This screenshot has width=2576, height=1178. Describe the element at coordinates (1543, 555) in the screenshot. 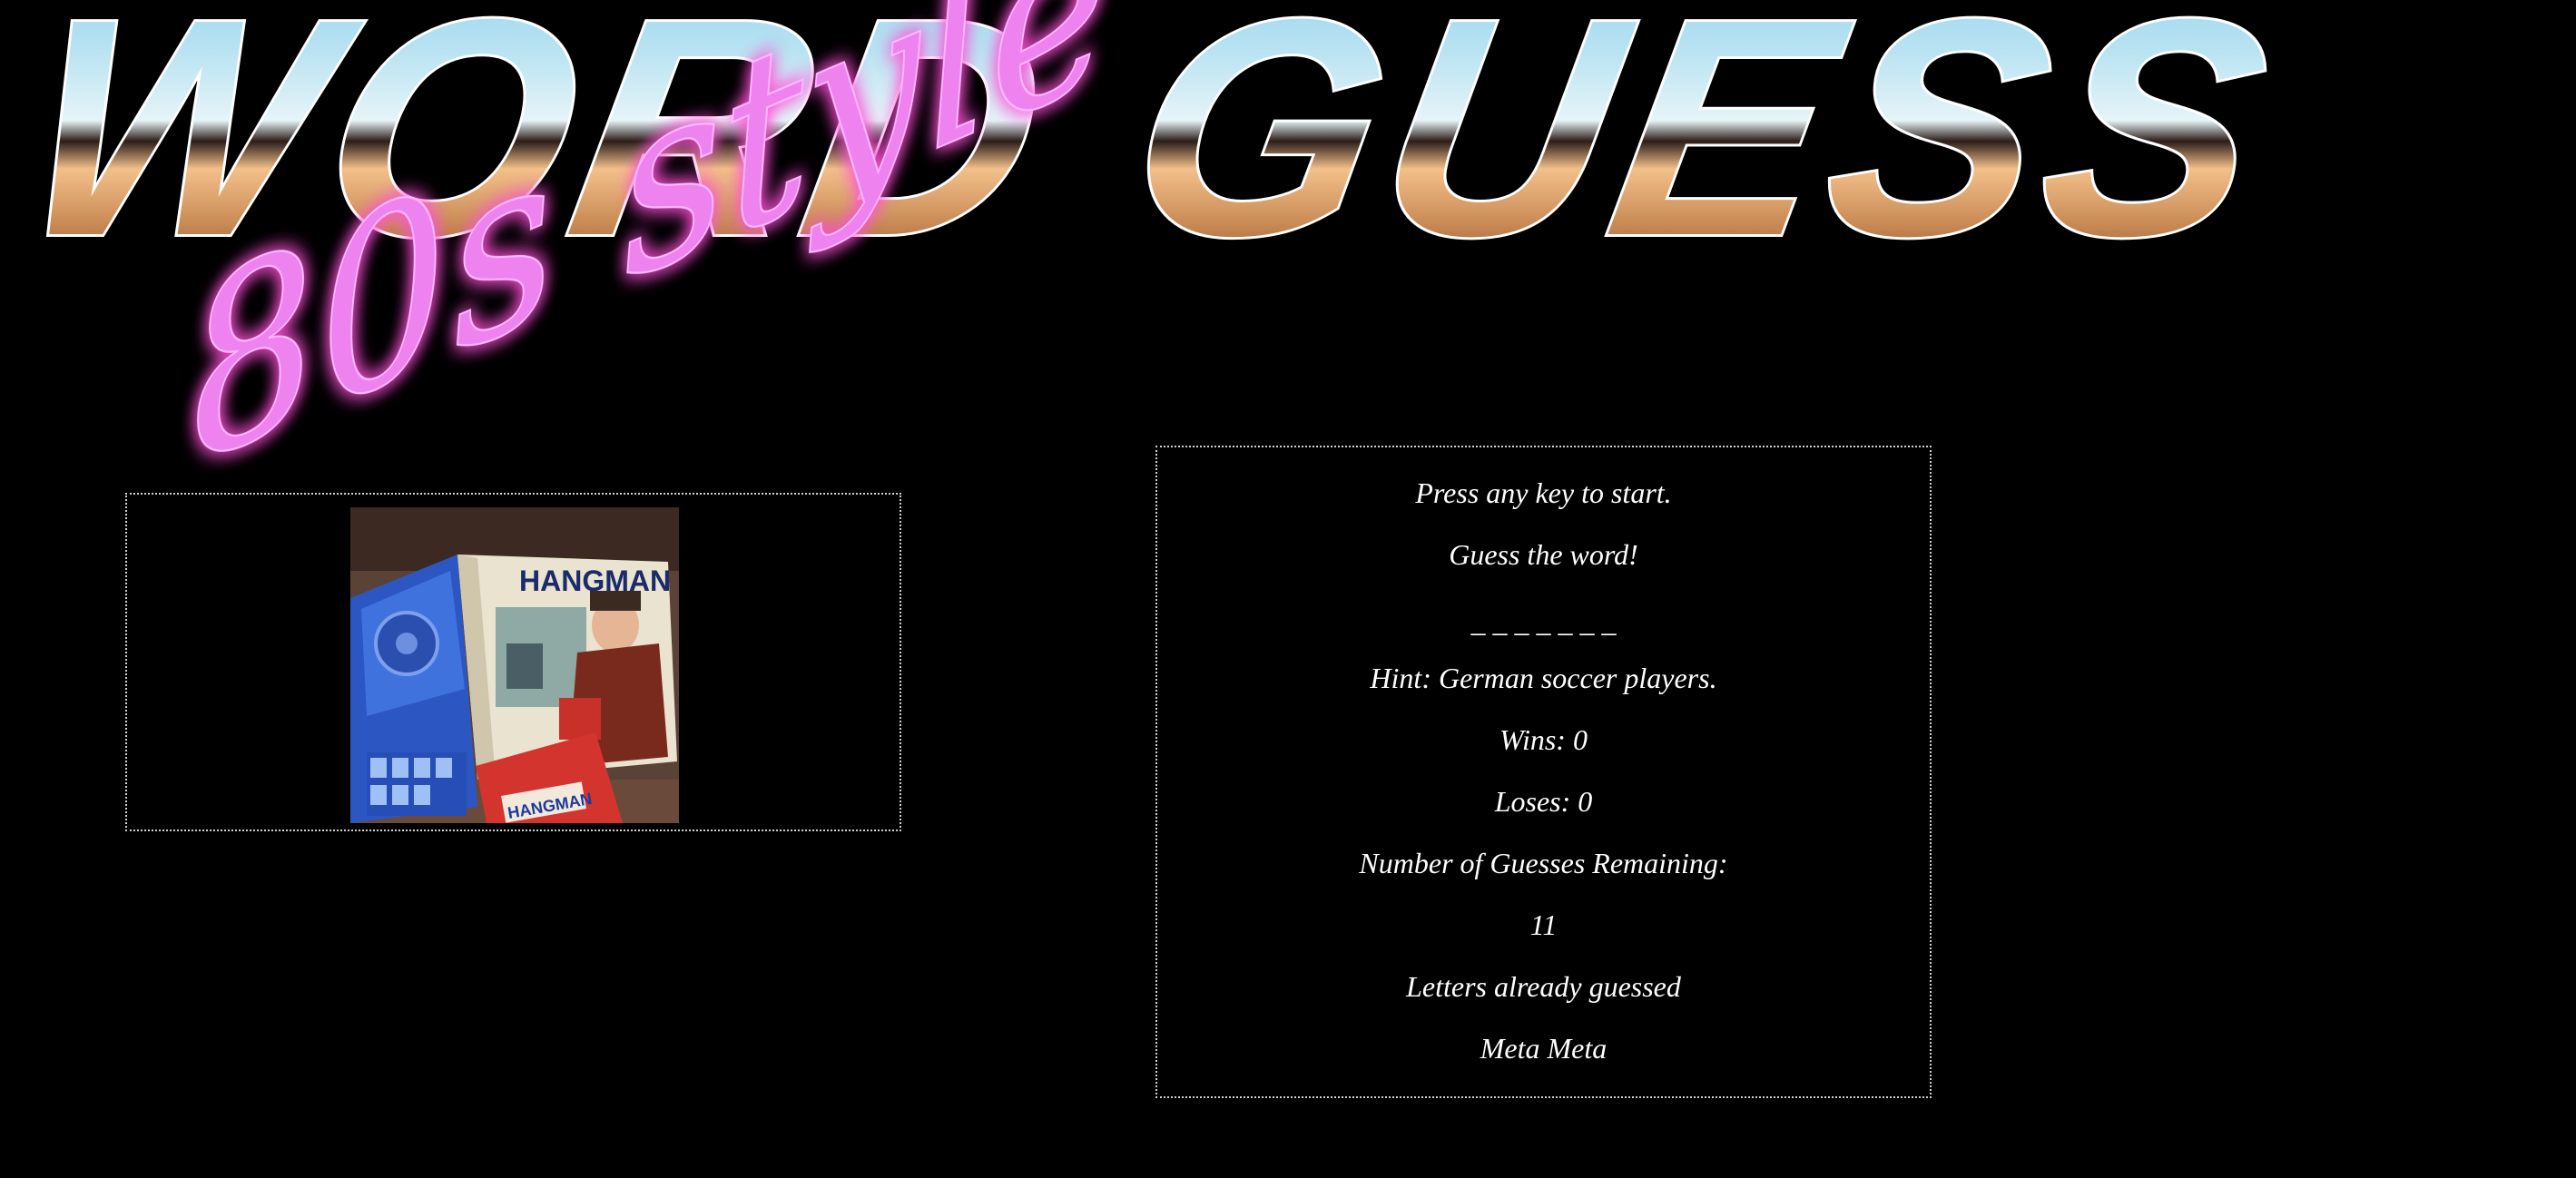

I see `instruction-text: Guess the word!` at that location.